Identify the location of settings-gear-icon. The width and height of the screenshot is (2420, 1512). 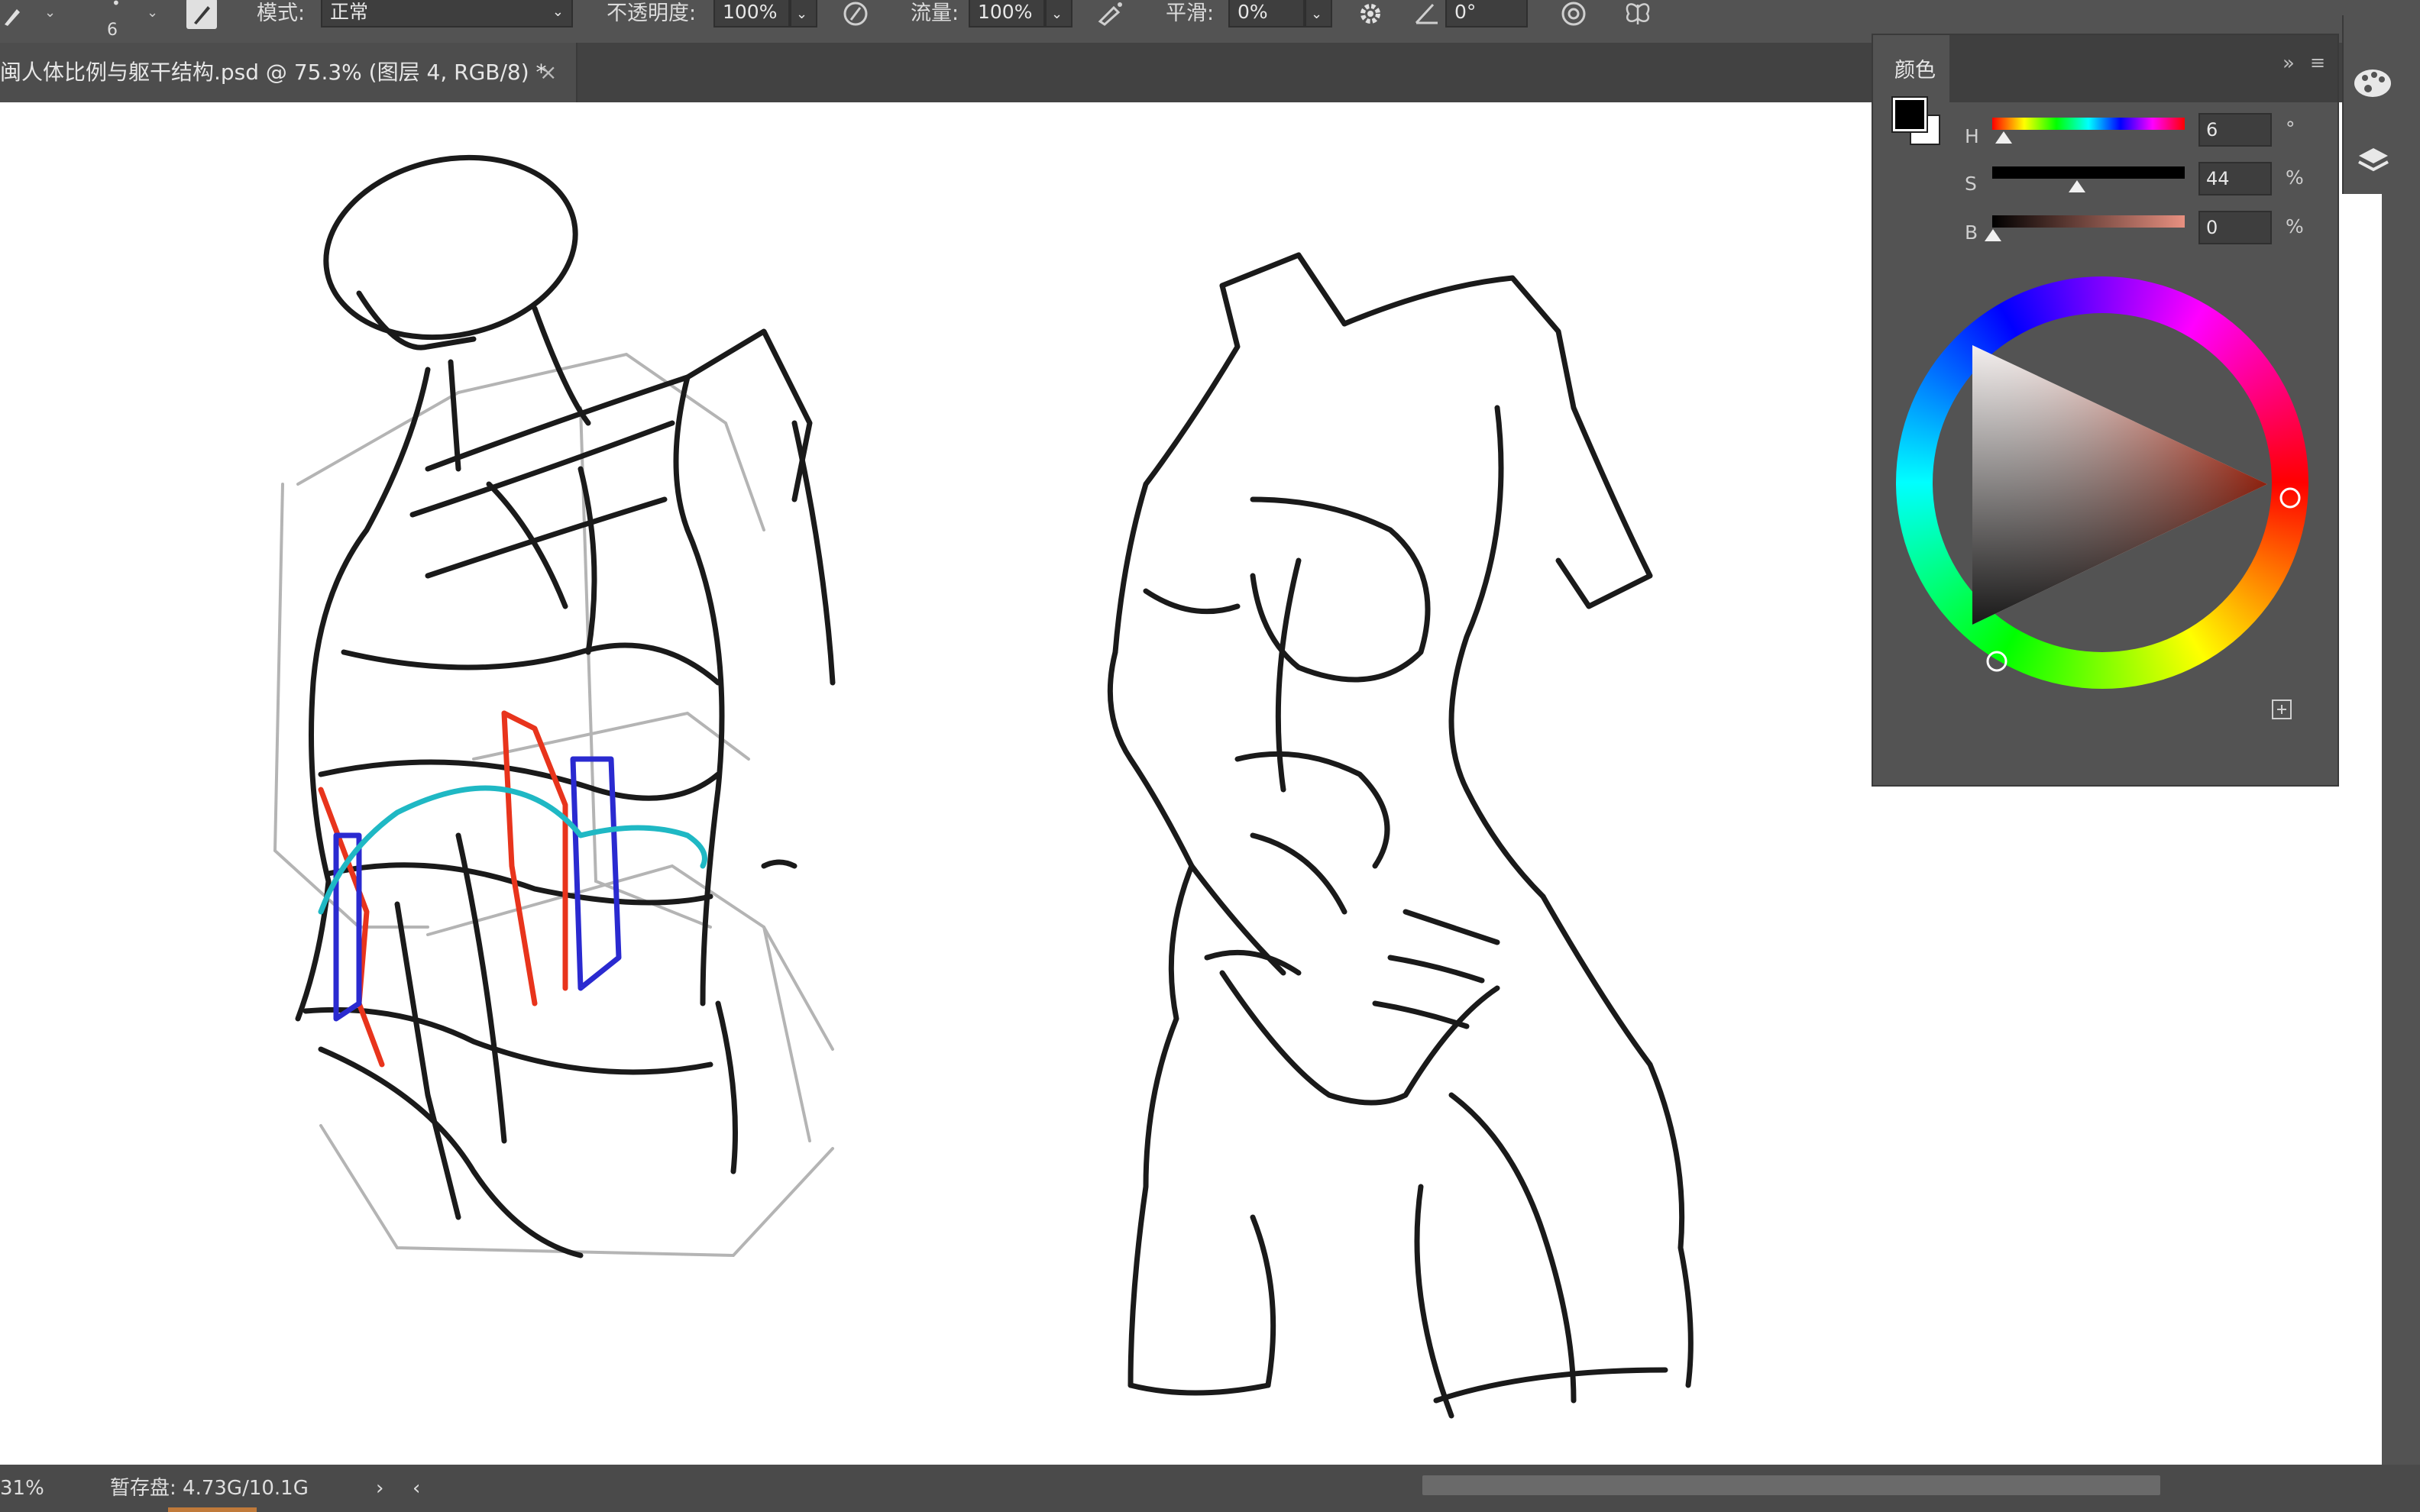
(1370, 14).